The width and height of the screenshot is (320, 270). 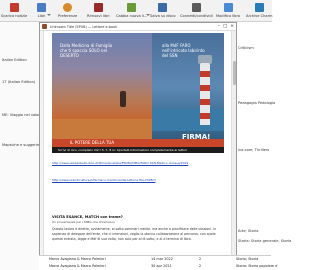 I want to click on library-button: Libri, so click(x=41, y=11).